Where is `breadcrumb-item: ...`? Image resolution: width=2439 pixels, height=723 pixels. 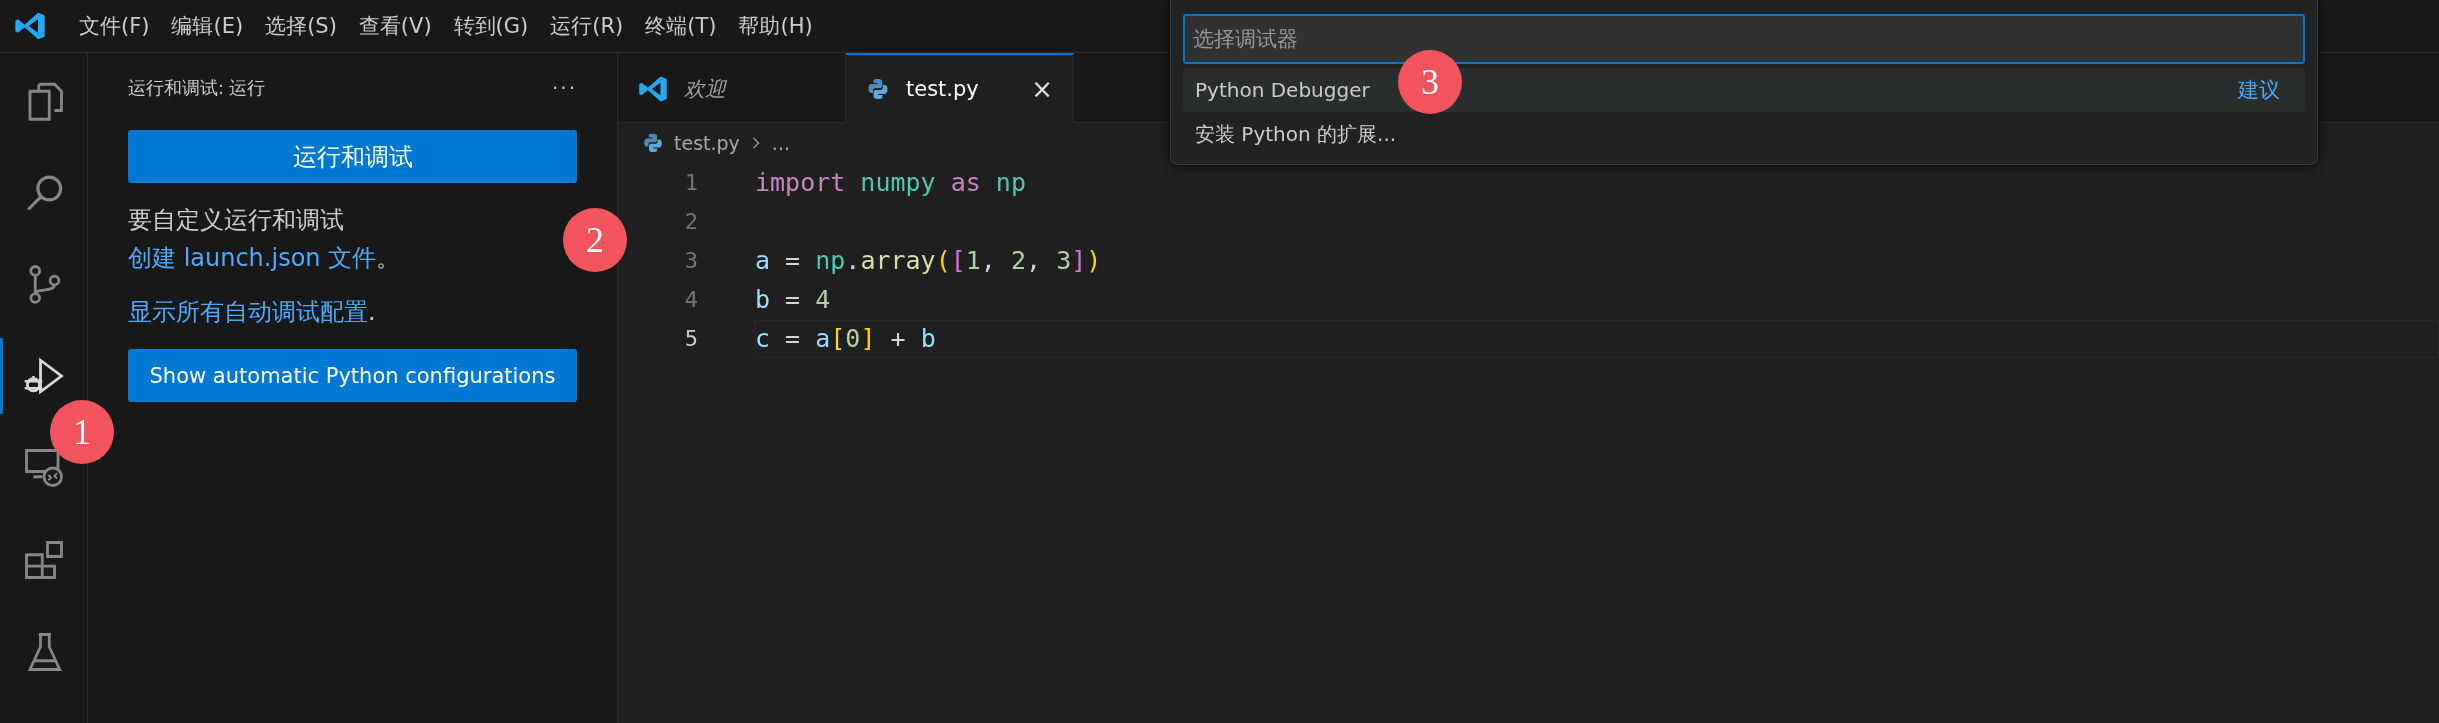 breadcrumb-item: ... is located at coordinates (780, 143).